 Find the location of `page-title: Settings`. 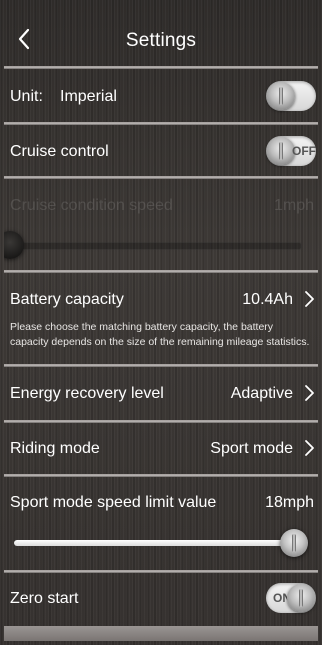

page-title: Settings is located at coordinates (161, 40).